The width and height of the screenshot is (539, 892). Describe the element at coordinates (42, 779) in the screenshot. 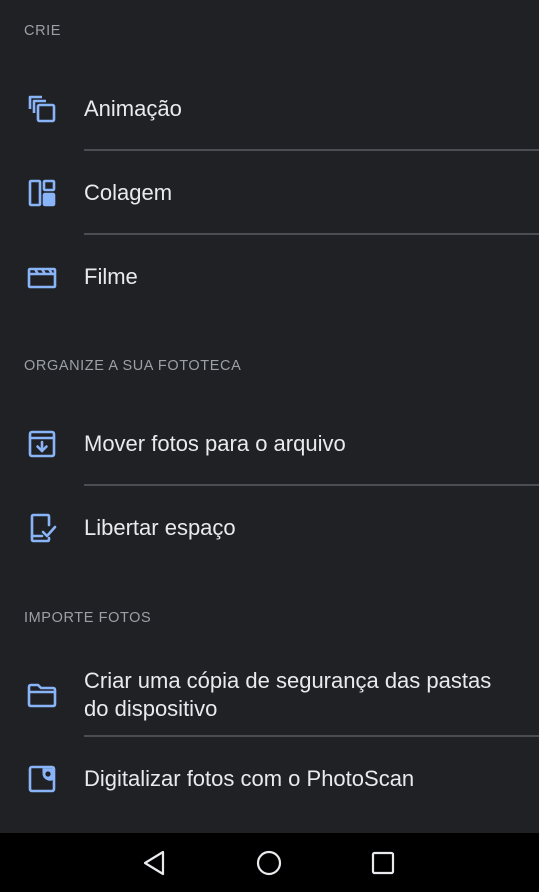

I see `photoscan-icon` at that location.